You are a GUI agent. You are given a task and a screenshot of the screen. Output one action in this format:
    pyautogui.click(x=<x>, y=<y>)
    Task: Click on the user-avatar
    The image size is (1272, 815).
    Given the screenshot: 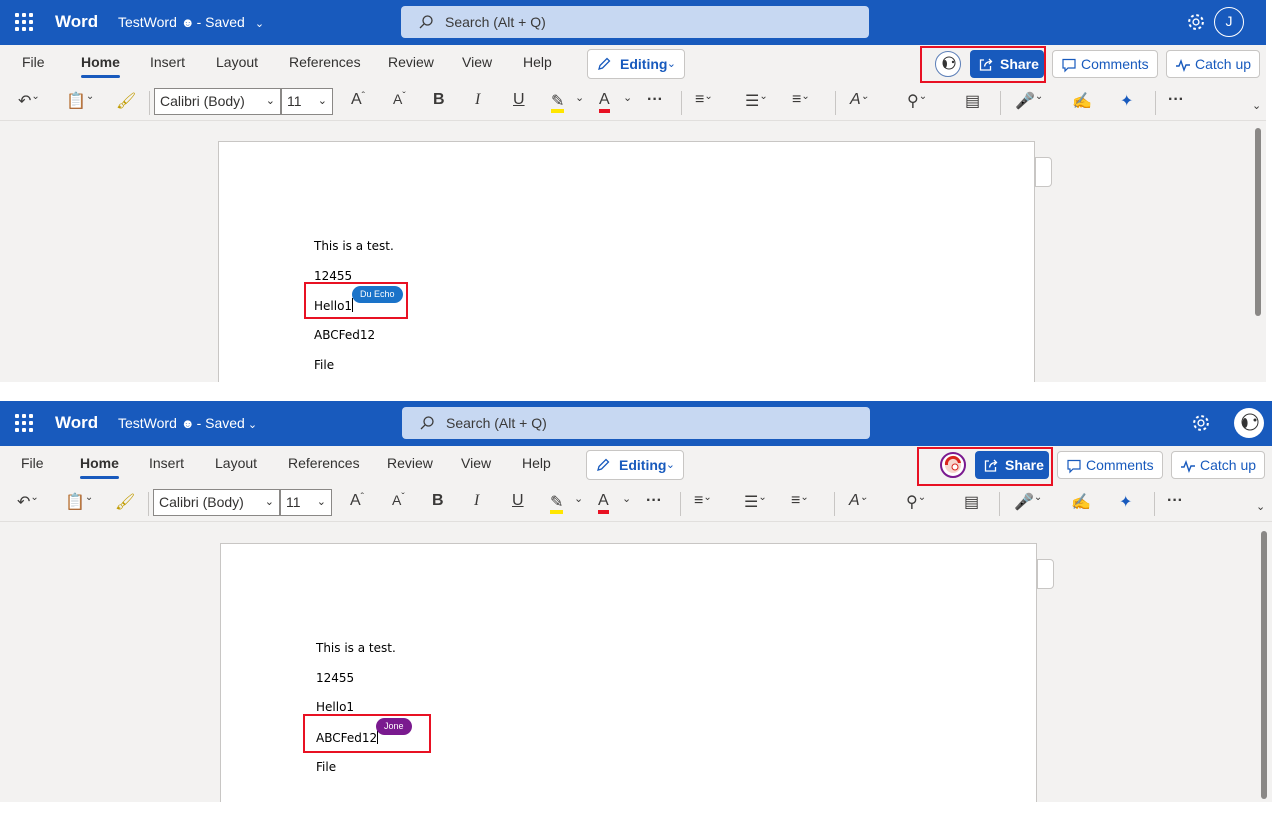 What is the action you would take?
    pyautogui.click(x=1249, y=423)
    